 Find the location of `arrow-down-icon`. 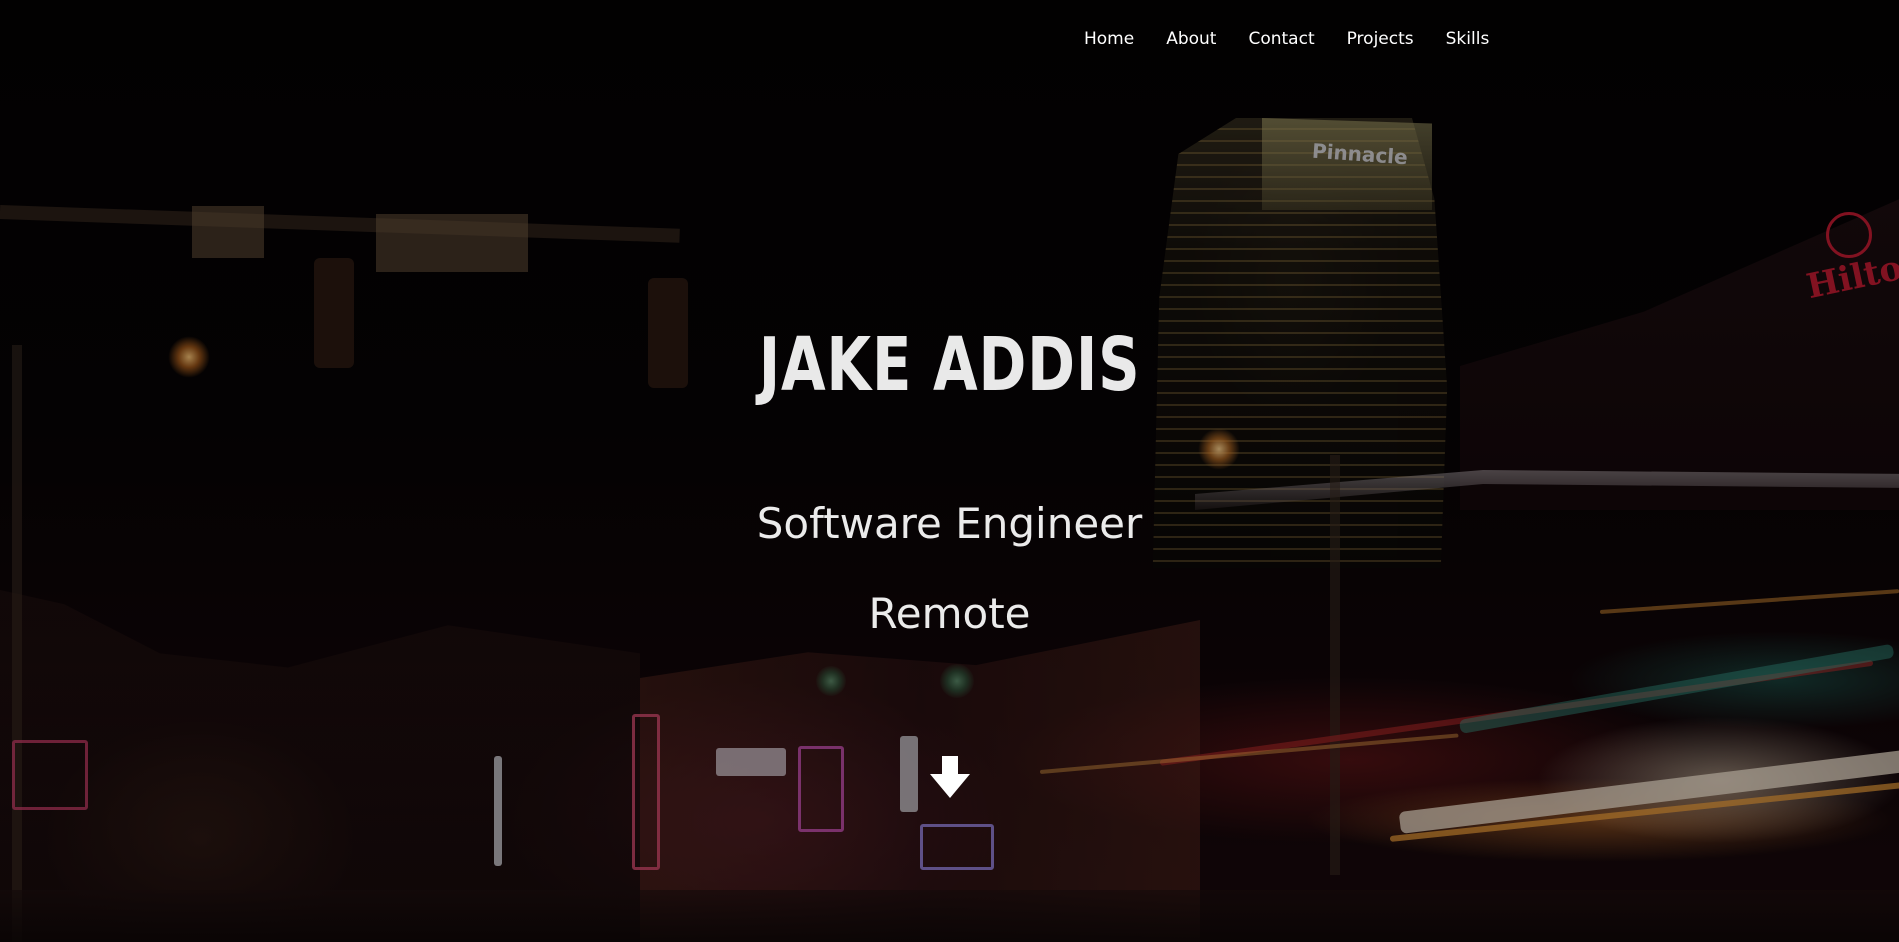

arrow-down-icon is located at coordinates (950, 777).